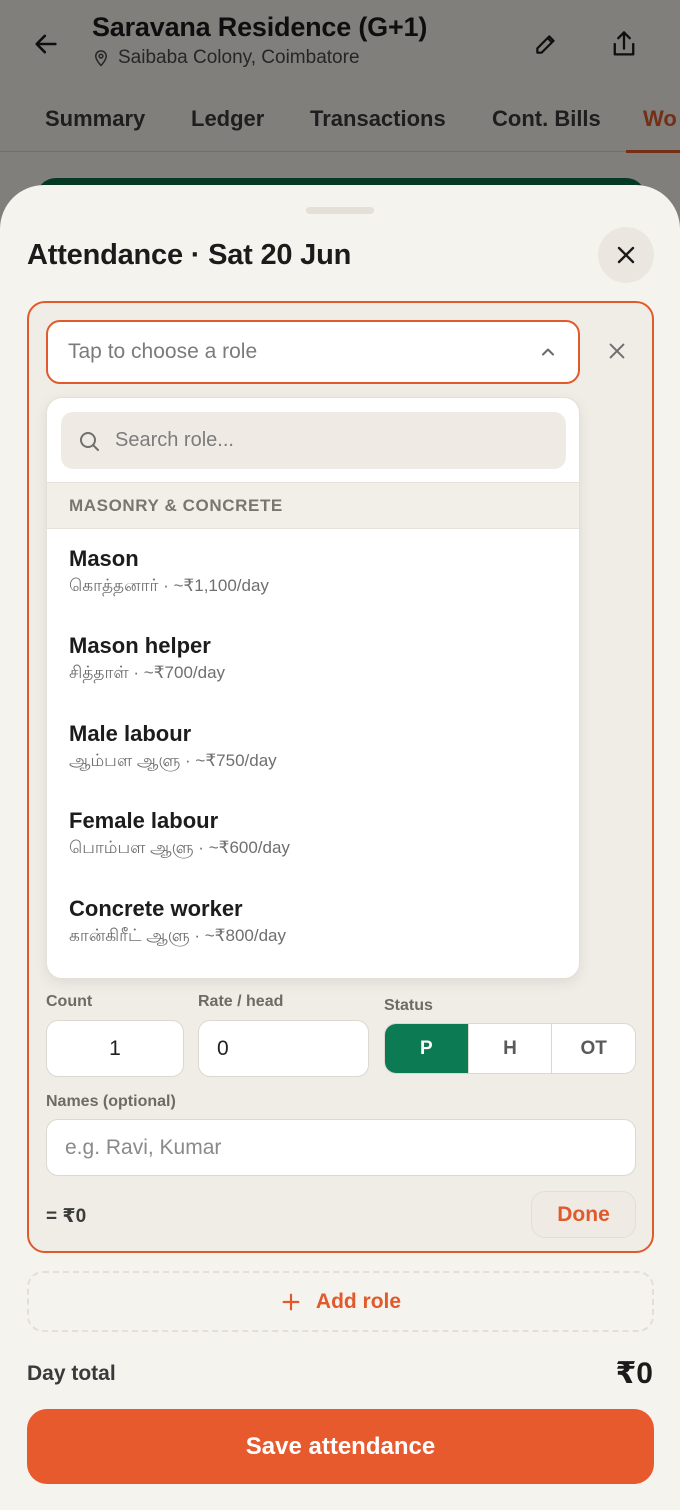  I want to click on done-button: Done, so click(583, 1214).